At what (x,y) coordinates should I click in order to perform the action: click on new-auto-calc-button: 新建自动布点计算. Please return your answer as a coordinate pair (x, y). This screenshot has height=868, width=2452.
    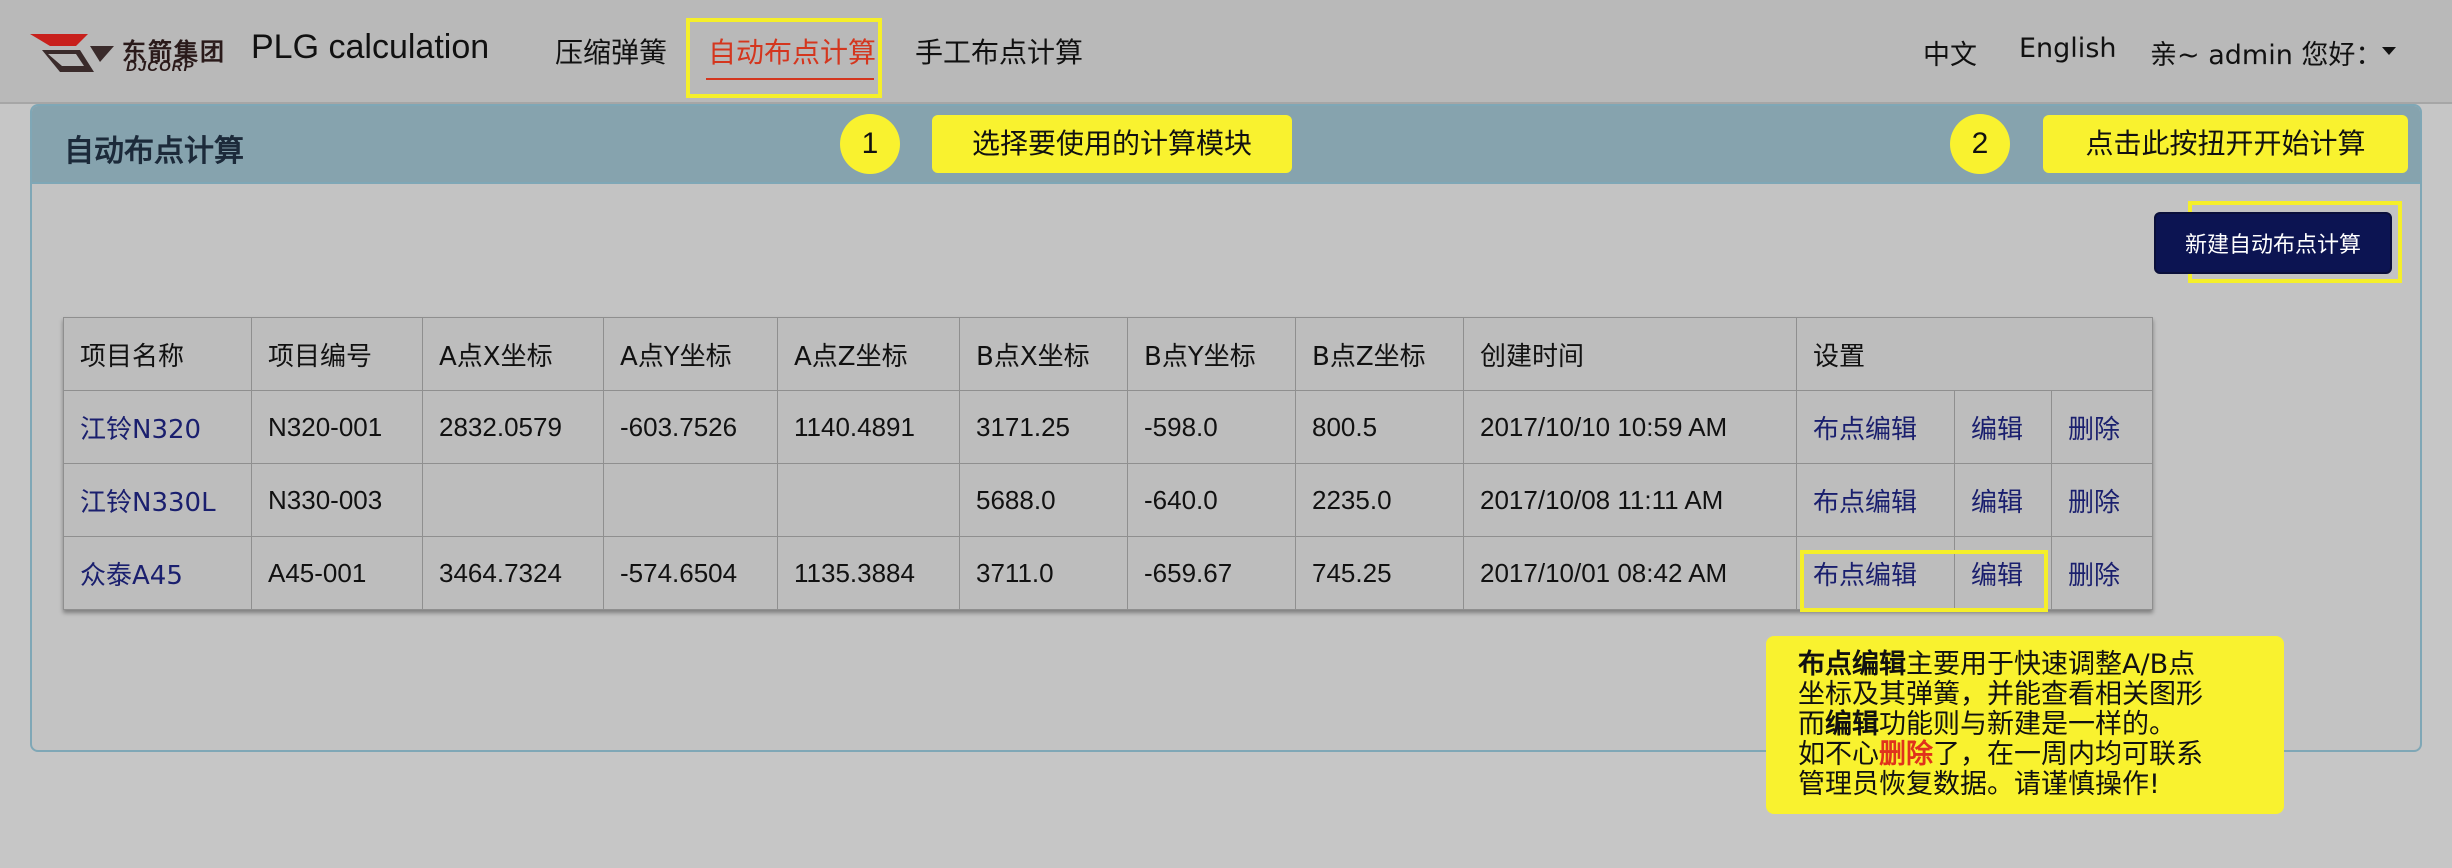
    Looking at the image, I should click on (2273, 243).